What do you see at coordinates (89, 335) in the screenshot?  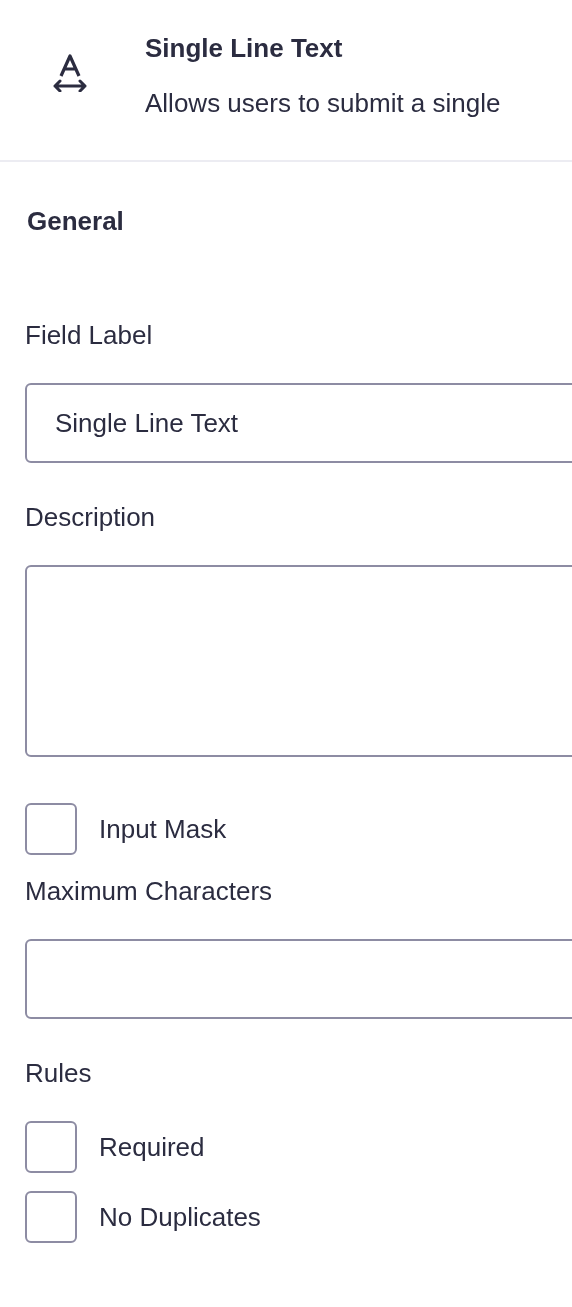 I see `field-label: Field Label` at bounding box center [89, 335].